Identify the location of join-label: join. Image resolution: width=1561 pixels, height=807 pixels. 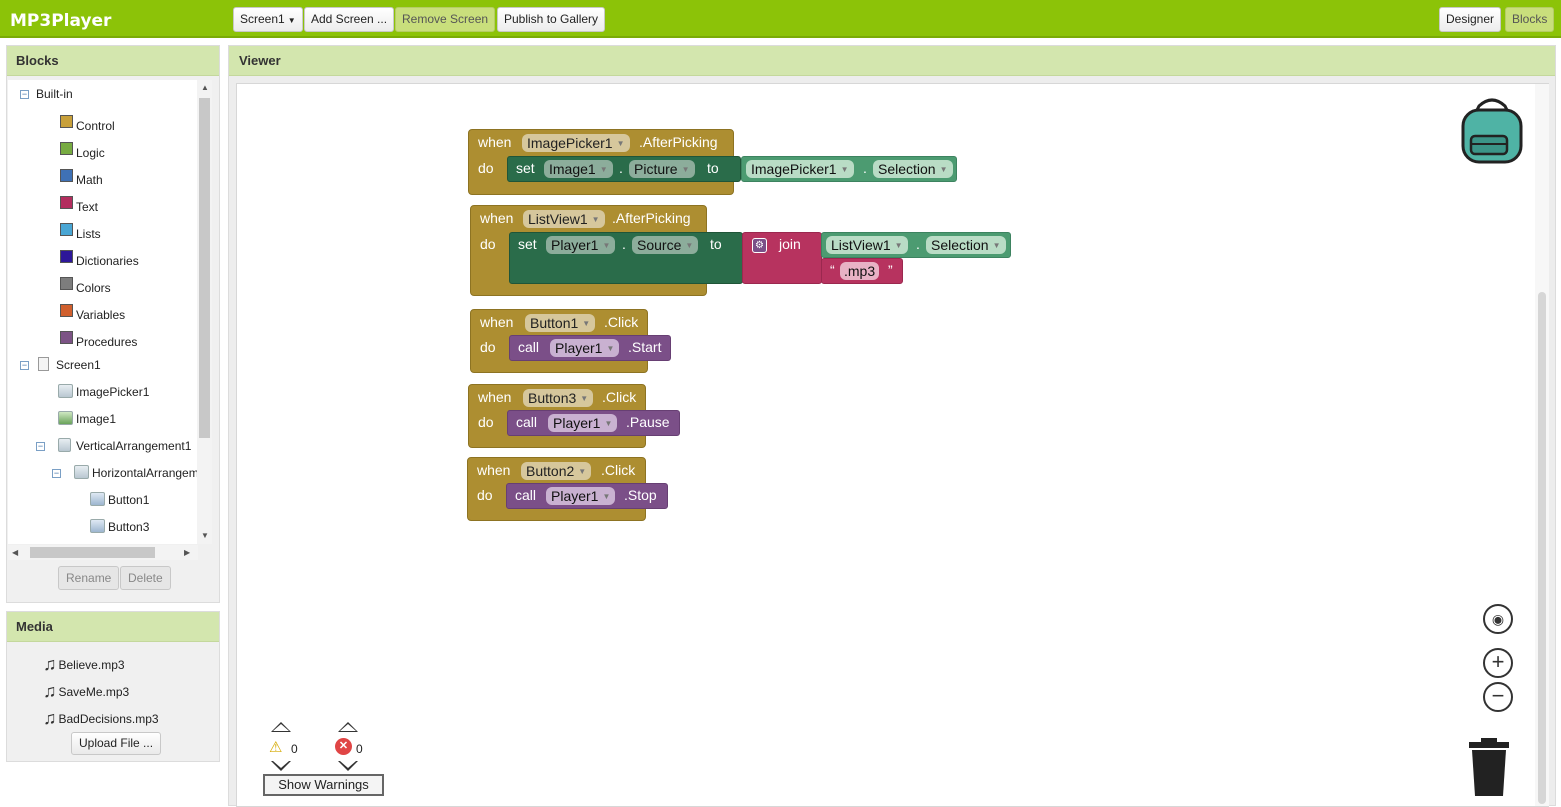
(790, 244).